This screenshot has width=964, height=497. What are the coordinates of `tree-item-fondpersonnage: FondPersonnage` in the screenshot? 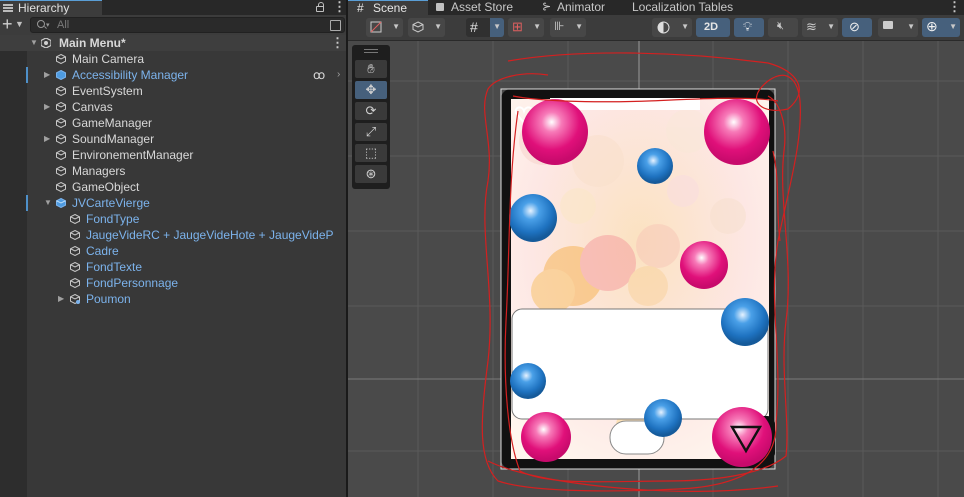 It's located at (173, 283).